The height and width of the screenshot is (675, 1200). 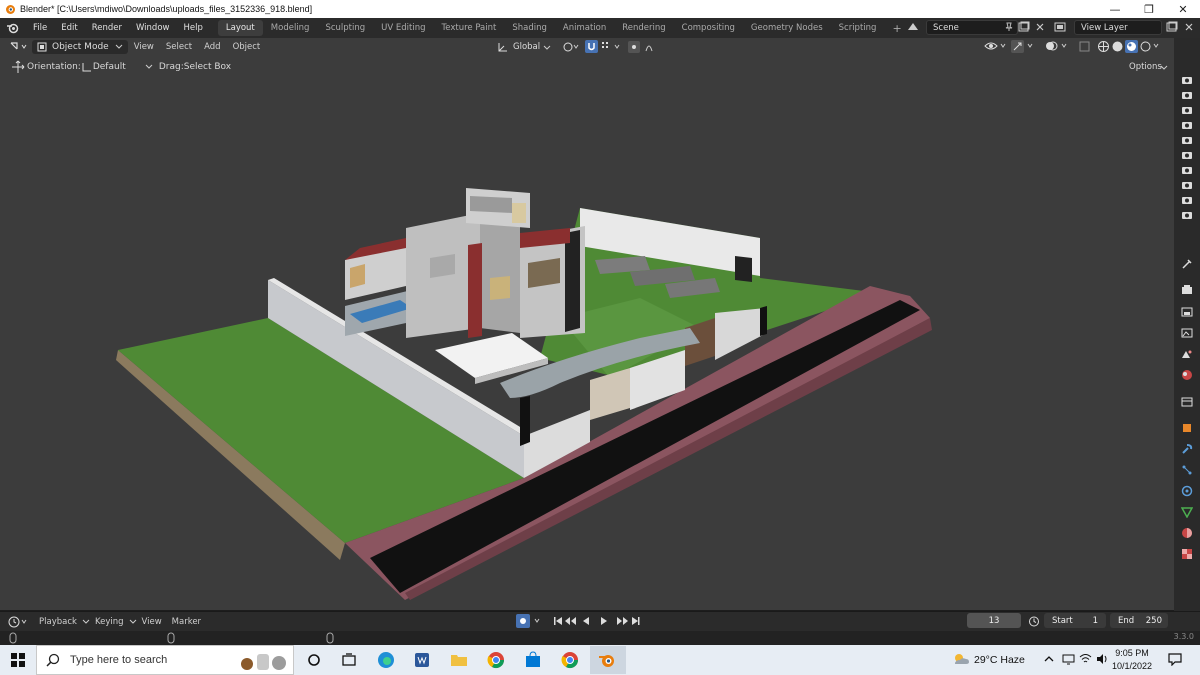 What do you see at coordinates (913, 27) in the screenshot?
I see `scene-icon` at bounding box center [913, 27].